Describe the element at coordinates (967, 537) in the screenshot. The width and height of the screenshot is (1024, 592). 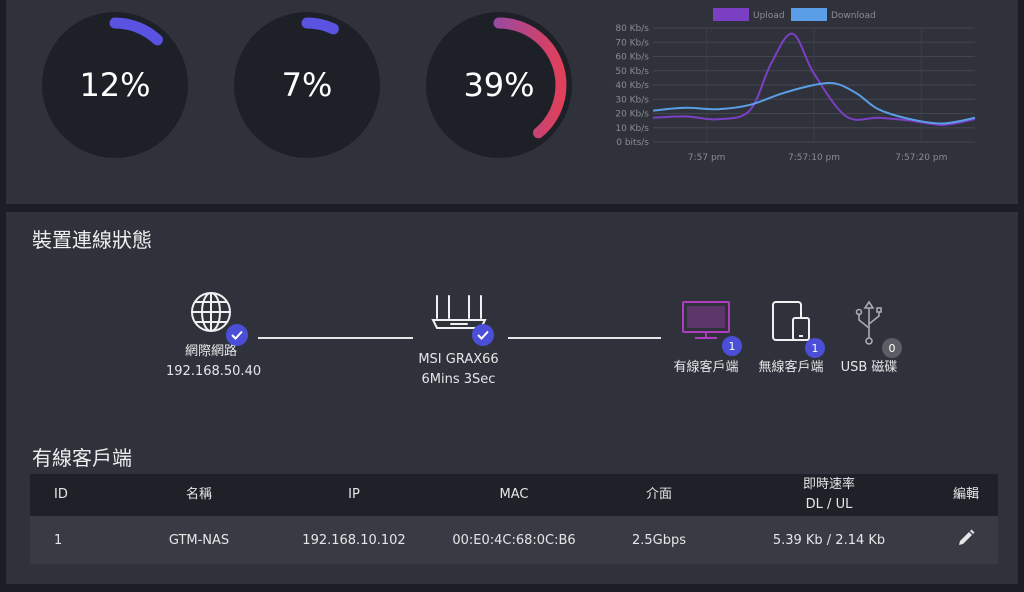
I see `pencil-icon` at that location.